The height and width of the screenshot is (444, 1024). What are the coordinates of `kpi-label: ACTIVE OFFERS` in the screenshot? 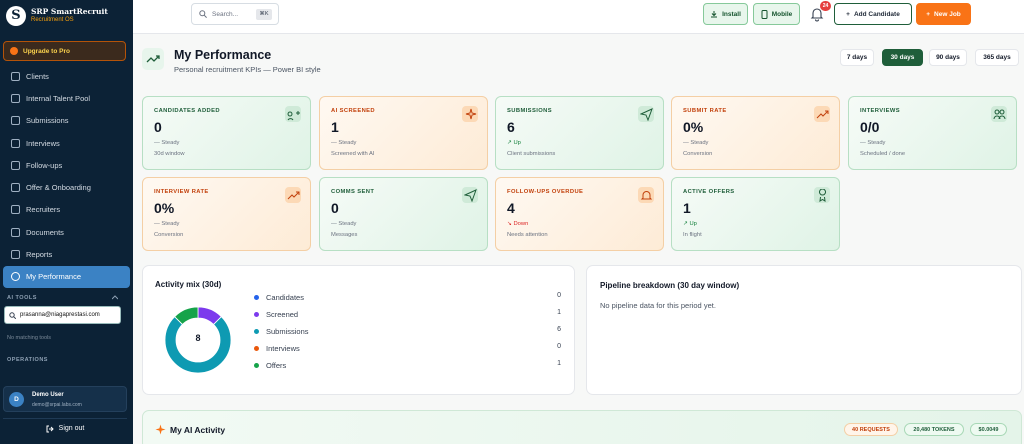 It's located at (709, 192).